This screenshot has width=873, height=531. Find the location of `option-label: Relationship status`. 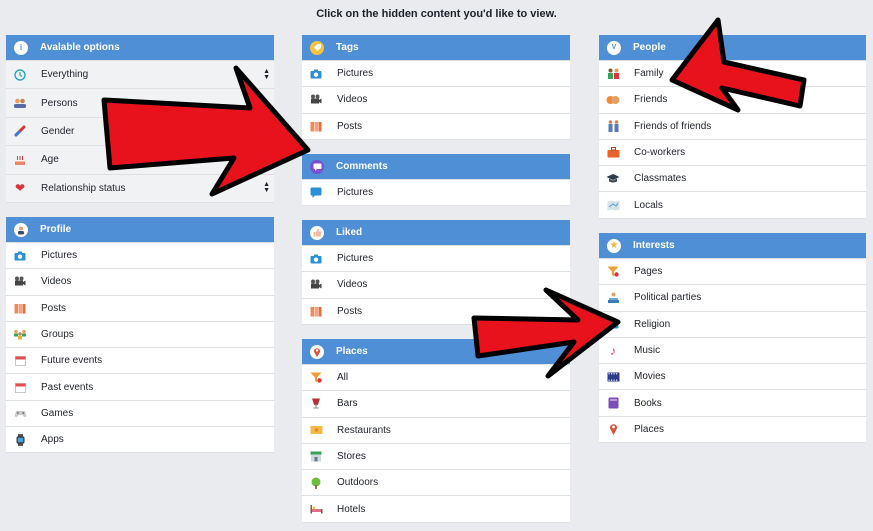

option-label: Relationship status is located at coordinates (83, 188).